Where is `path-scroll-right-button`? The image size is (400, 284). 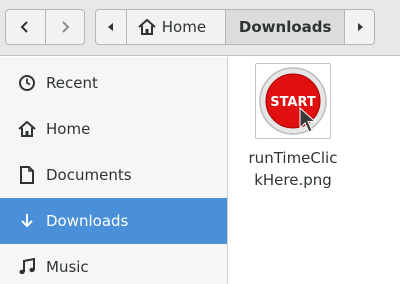
path-scroll-right-button is located at coordinates (359, 27).